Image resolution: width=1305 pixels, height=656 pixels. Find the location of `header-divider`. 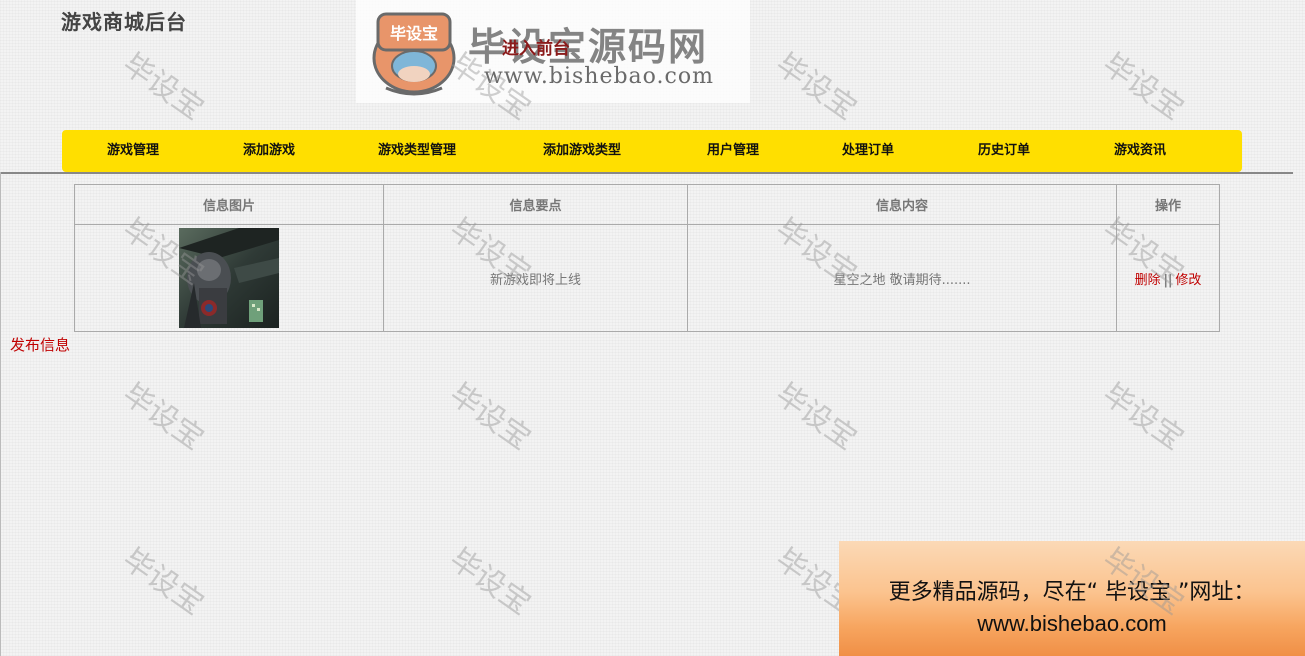

header-divider is located at coordinates (646, 173).